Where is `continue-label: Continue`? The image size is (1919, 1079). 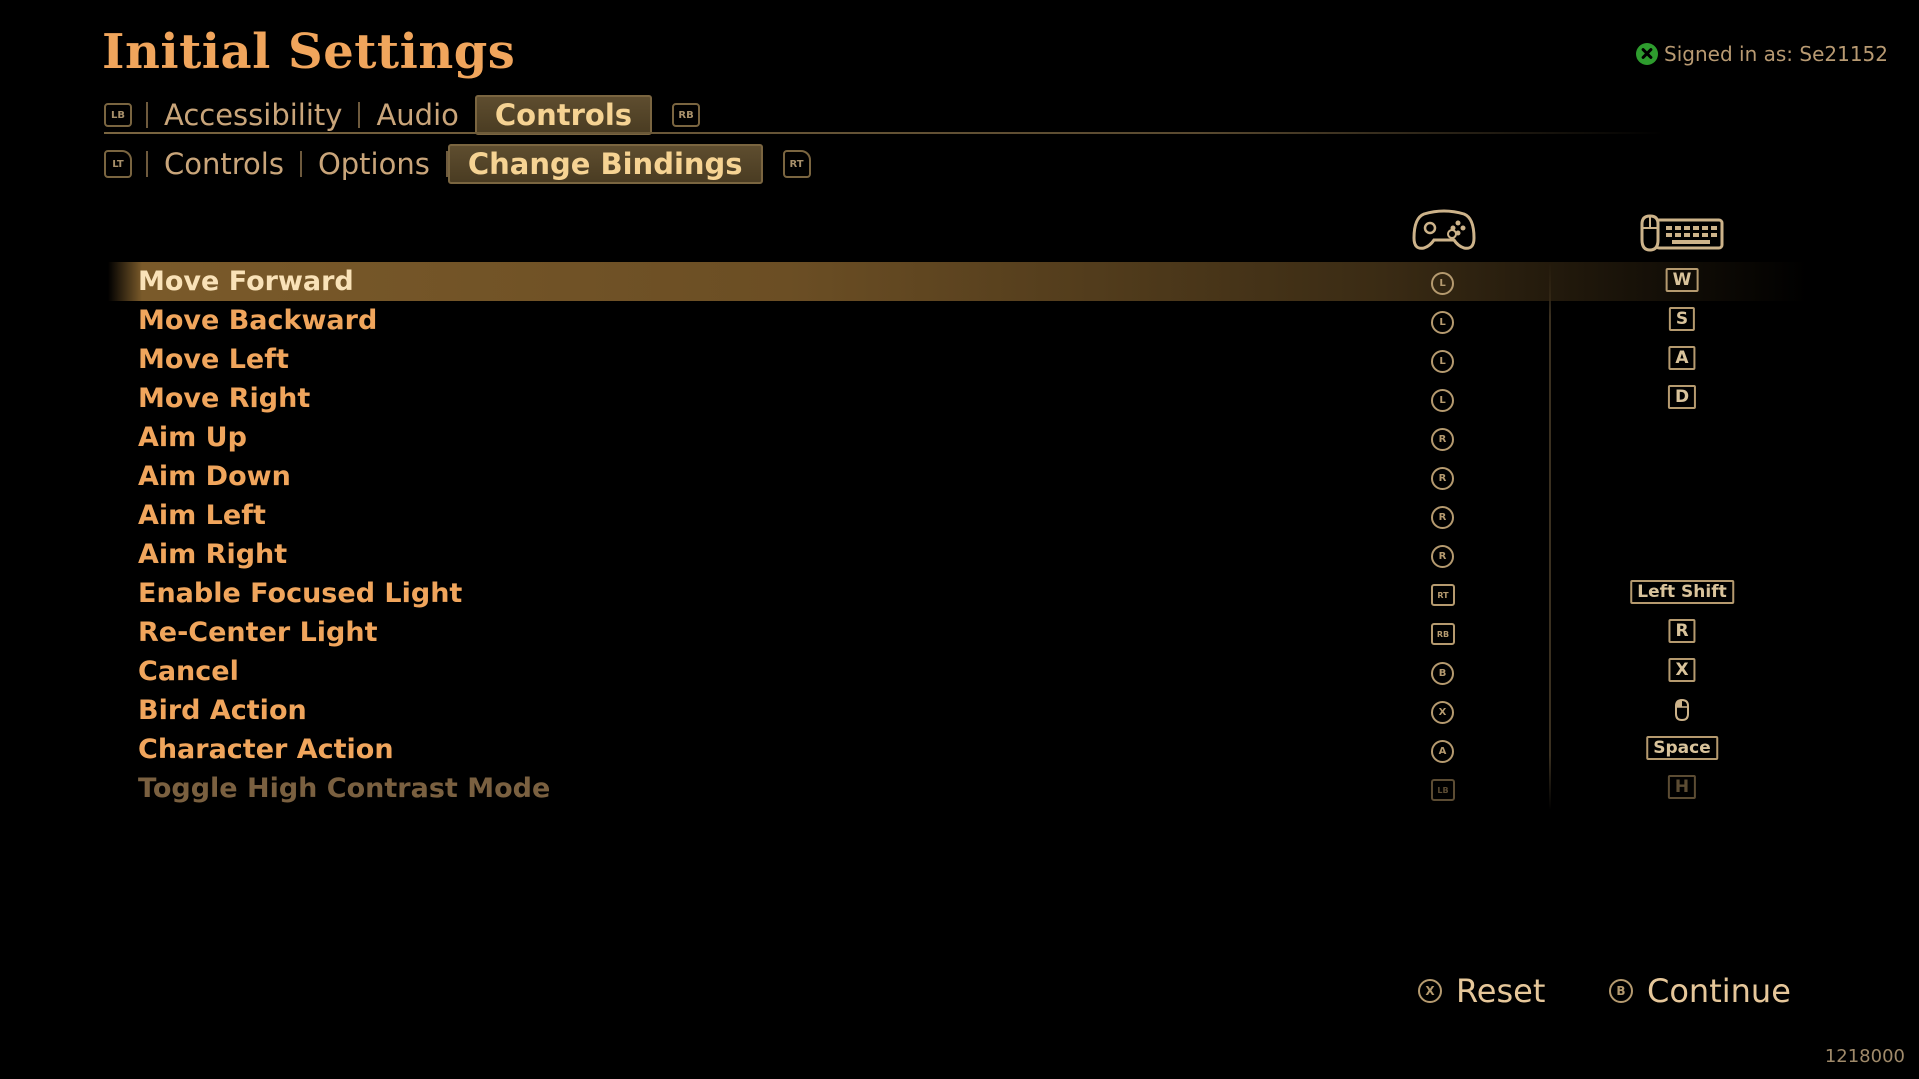 continue-label: Continue is located at coordinates (1719, 991).